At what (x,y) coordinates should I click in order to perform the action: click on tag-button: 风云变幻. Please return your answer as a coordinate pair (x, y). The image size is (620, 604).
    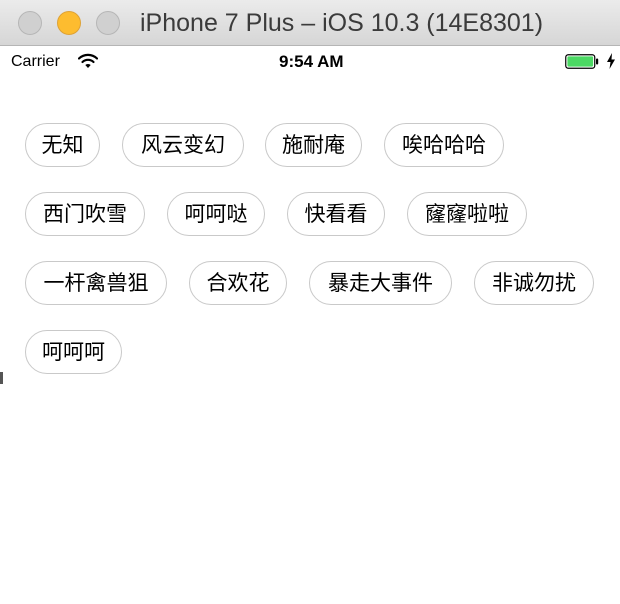
    Looking at the image, I should click on (183, 145).